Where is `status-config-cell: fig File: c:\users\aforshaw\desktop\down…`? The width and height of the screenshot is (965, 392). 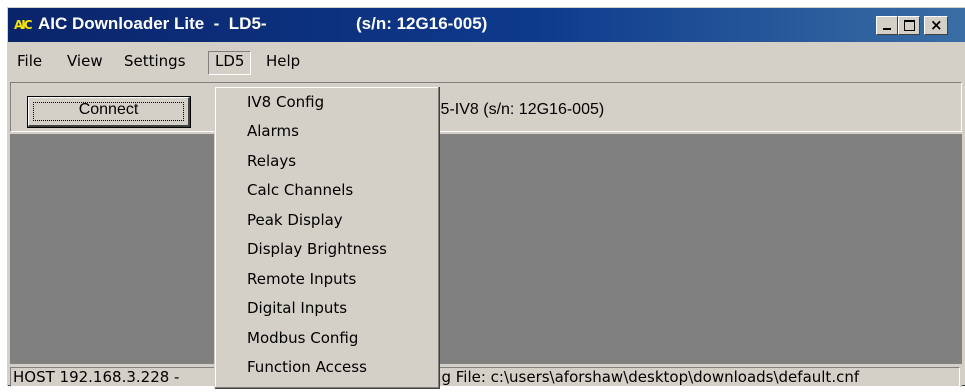 status-config-cell: fig File: c:\users\aforshaw\desktop\down… is located at coordinates (682, 377).